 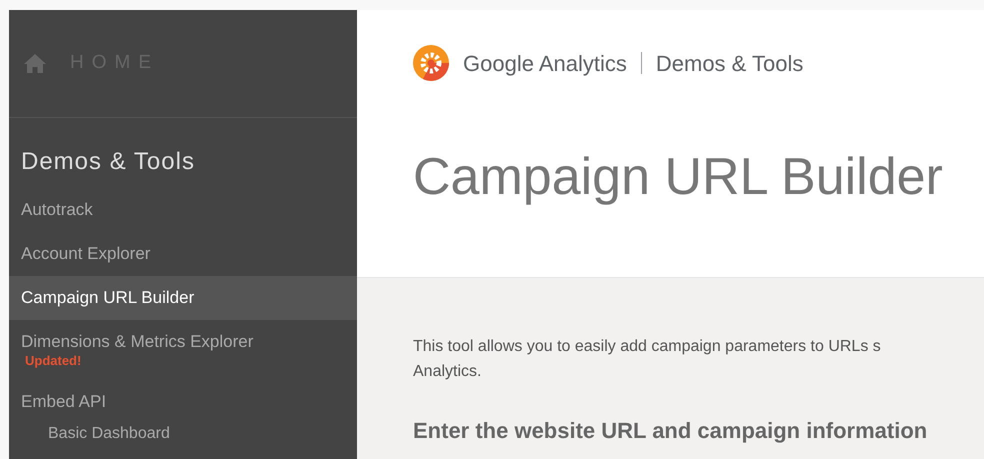 What do you see at coordinates (431, 63) in the screenshot?
I see `logo-icon` at bounding box center [431, 63].